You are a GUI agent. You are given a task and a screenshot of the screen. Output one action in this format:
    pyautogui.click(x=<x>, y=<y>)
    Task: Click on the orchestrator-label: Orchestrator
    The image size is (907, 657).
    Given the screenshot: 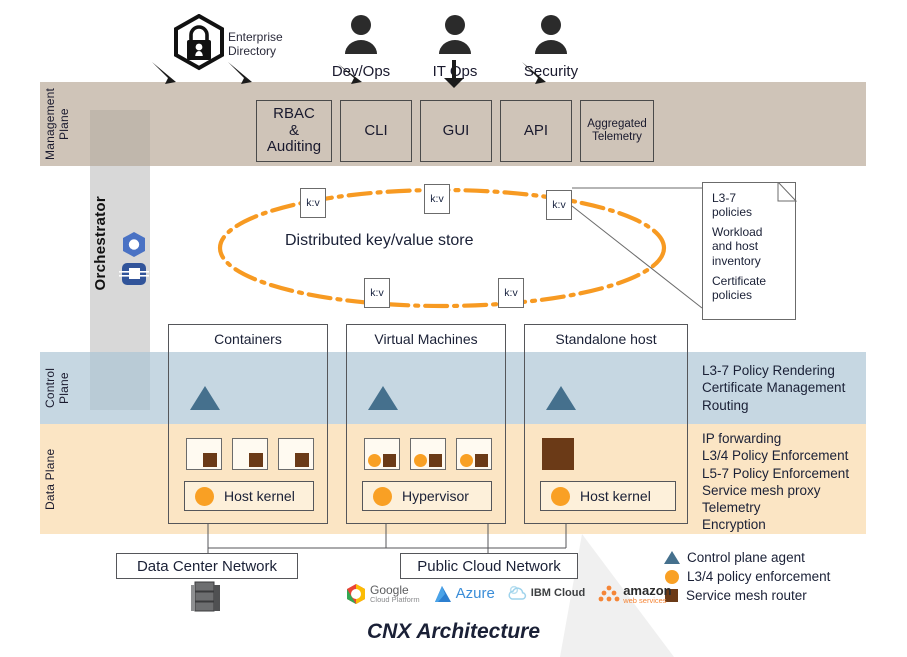 What is the action you would take?
    pyautogui.click(x=100, y=243)
    